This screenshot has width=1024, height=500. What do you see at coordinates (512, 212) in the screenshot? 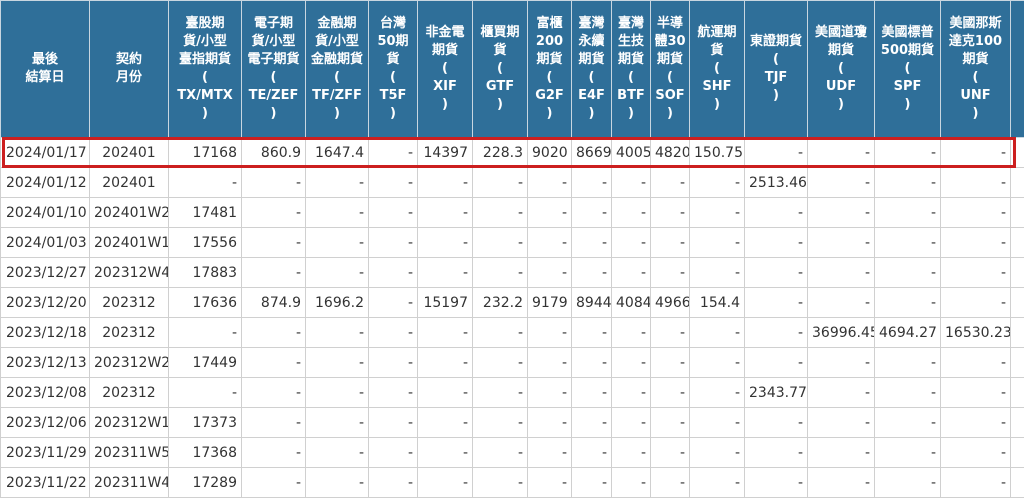
I see `table-row: 2024/01/10 202401W2 17481- - - - - - - - - - - - - -` at bounding box center [512, 212].